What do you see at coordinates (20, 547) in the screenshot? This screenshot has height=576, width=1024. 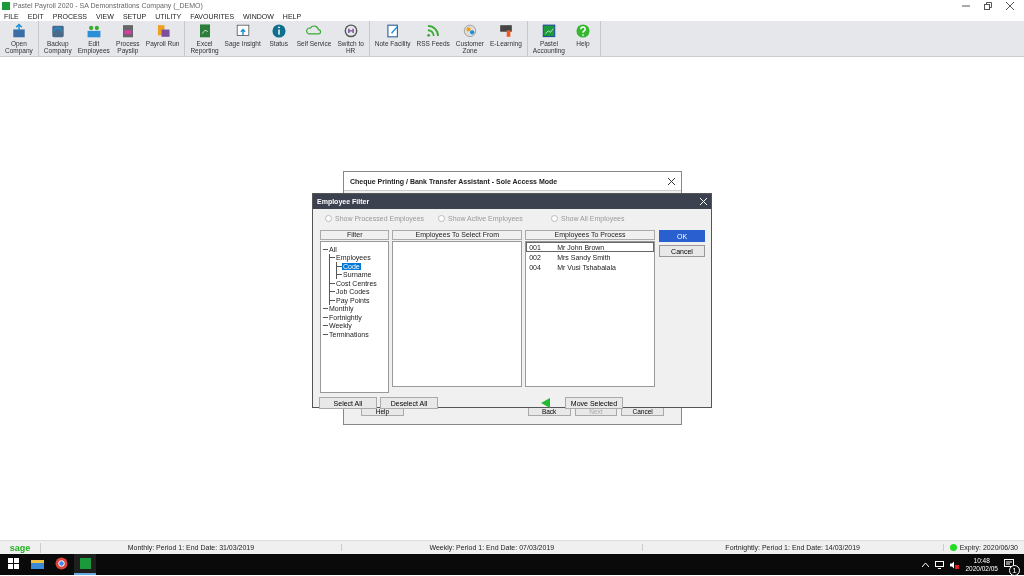 I see `sage-logo: sage` at bounding box center [20, 547].